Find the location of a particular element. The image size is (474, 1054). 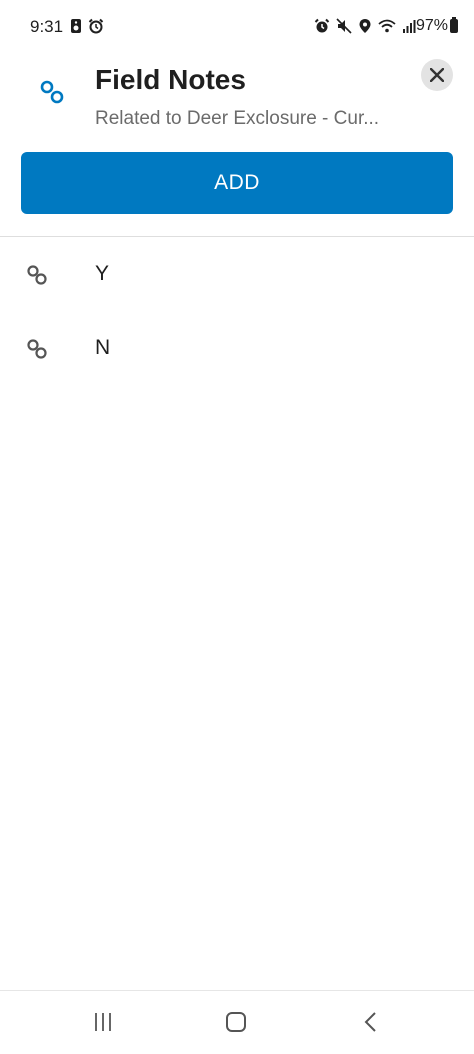

status-bar: 9:31 97% is located at coordinates (237, 26).